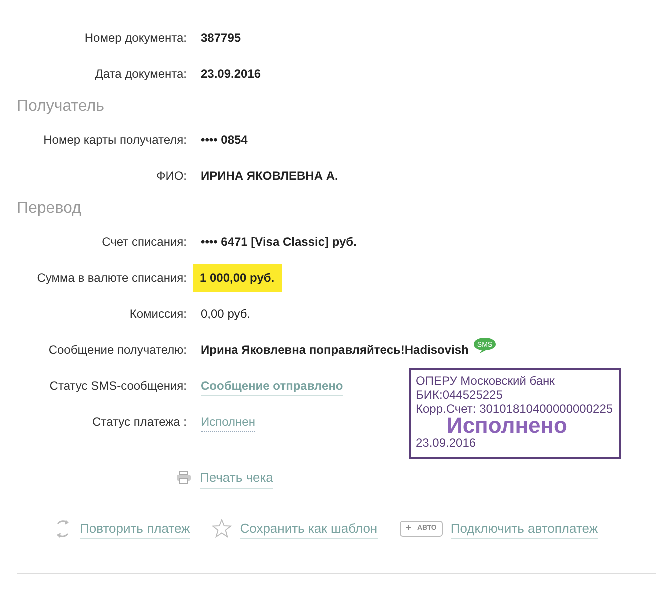 This screenshot has width=656, height=593. I want to click on action-link: Повторить платеж, so click(135, 528).